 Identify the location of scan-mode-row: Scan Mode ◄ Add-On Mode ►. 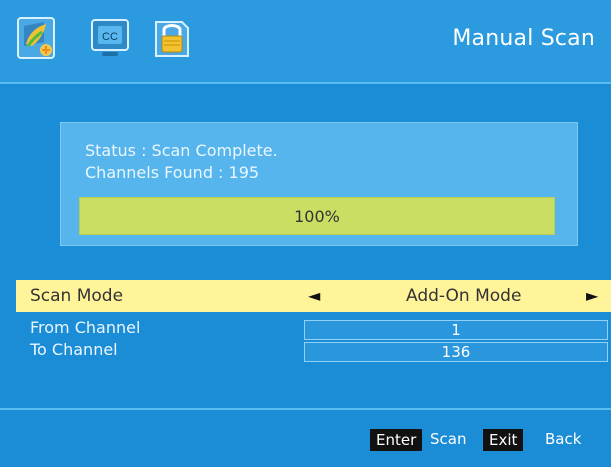
(313, 296).